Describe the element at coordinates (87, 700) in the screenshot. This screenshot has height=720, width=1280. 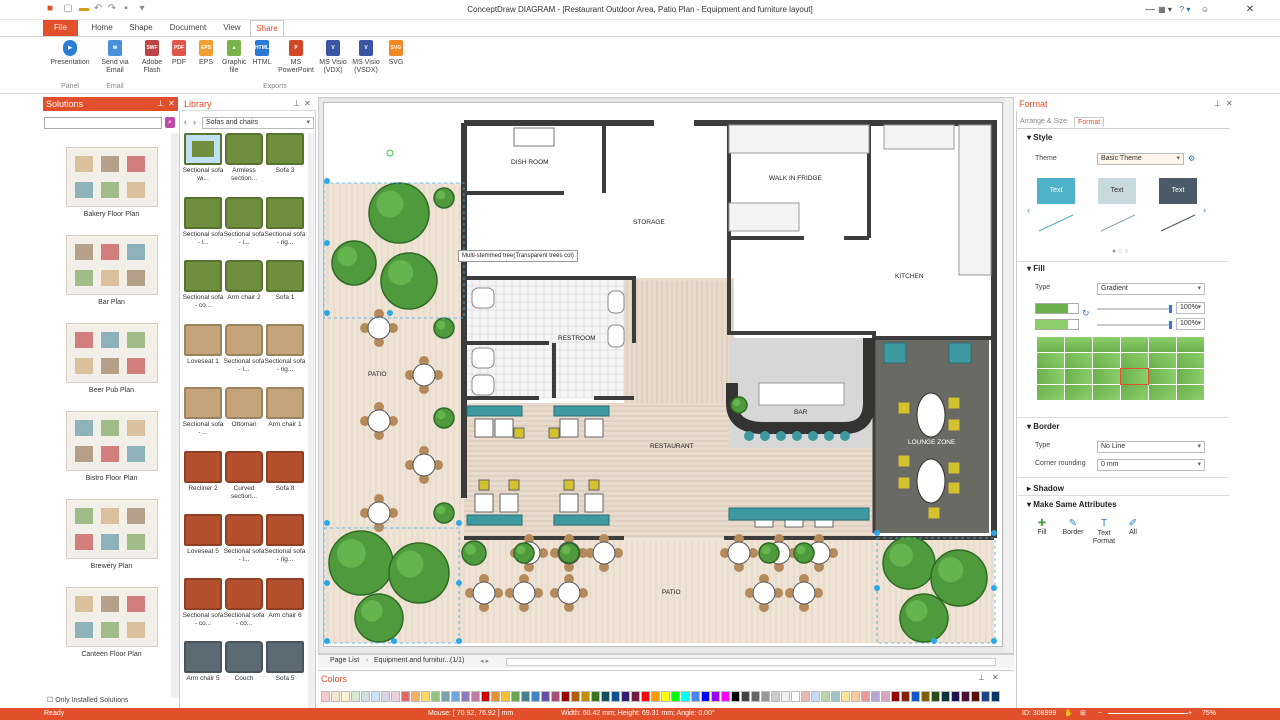
I see `only-installed-checkbox: ☐ Only Installed Solutions` at that location.